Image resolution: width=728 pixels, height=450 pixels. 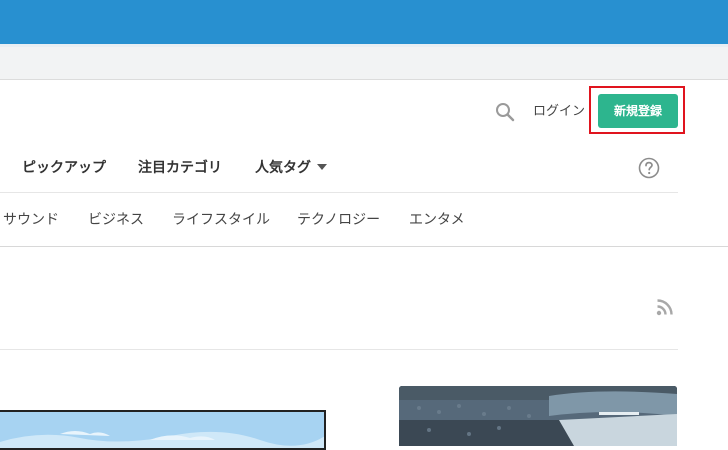 I want to click on category-business: ビジネス, so click(x=116, y=220).